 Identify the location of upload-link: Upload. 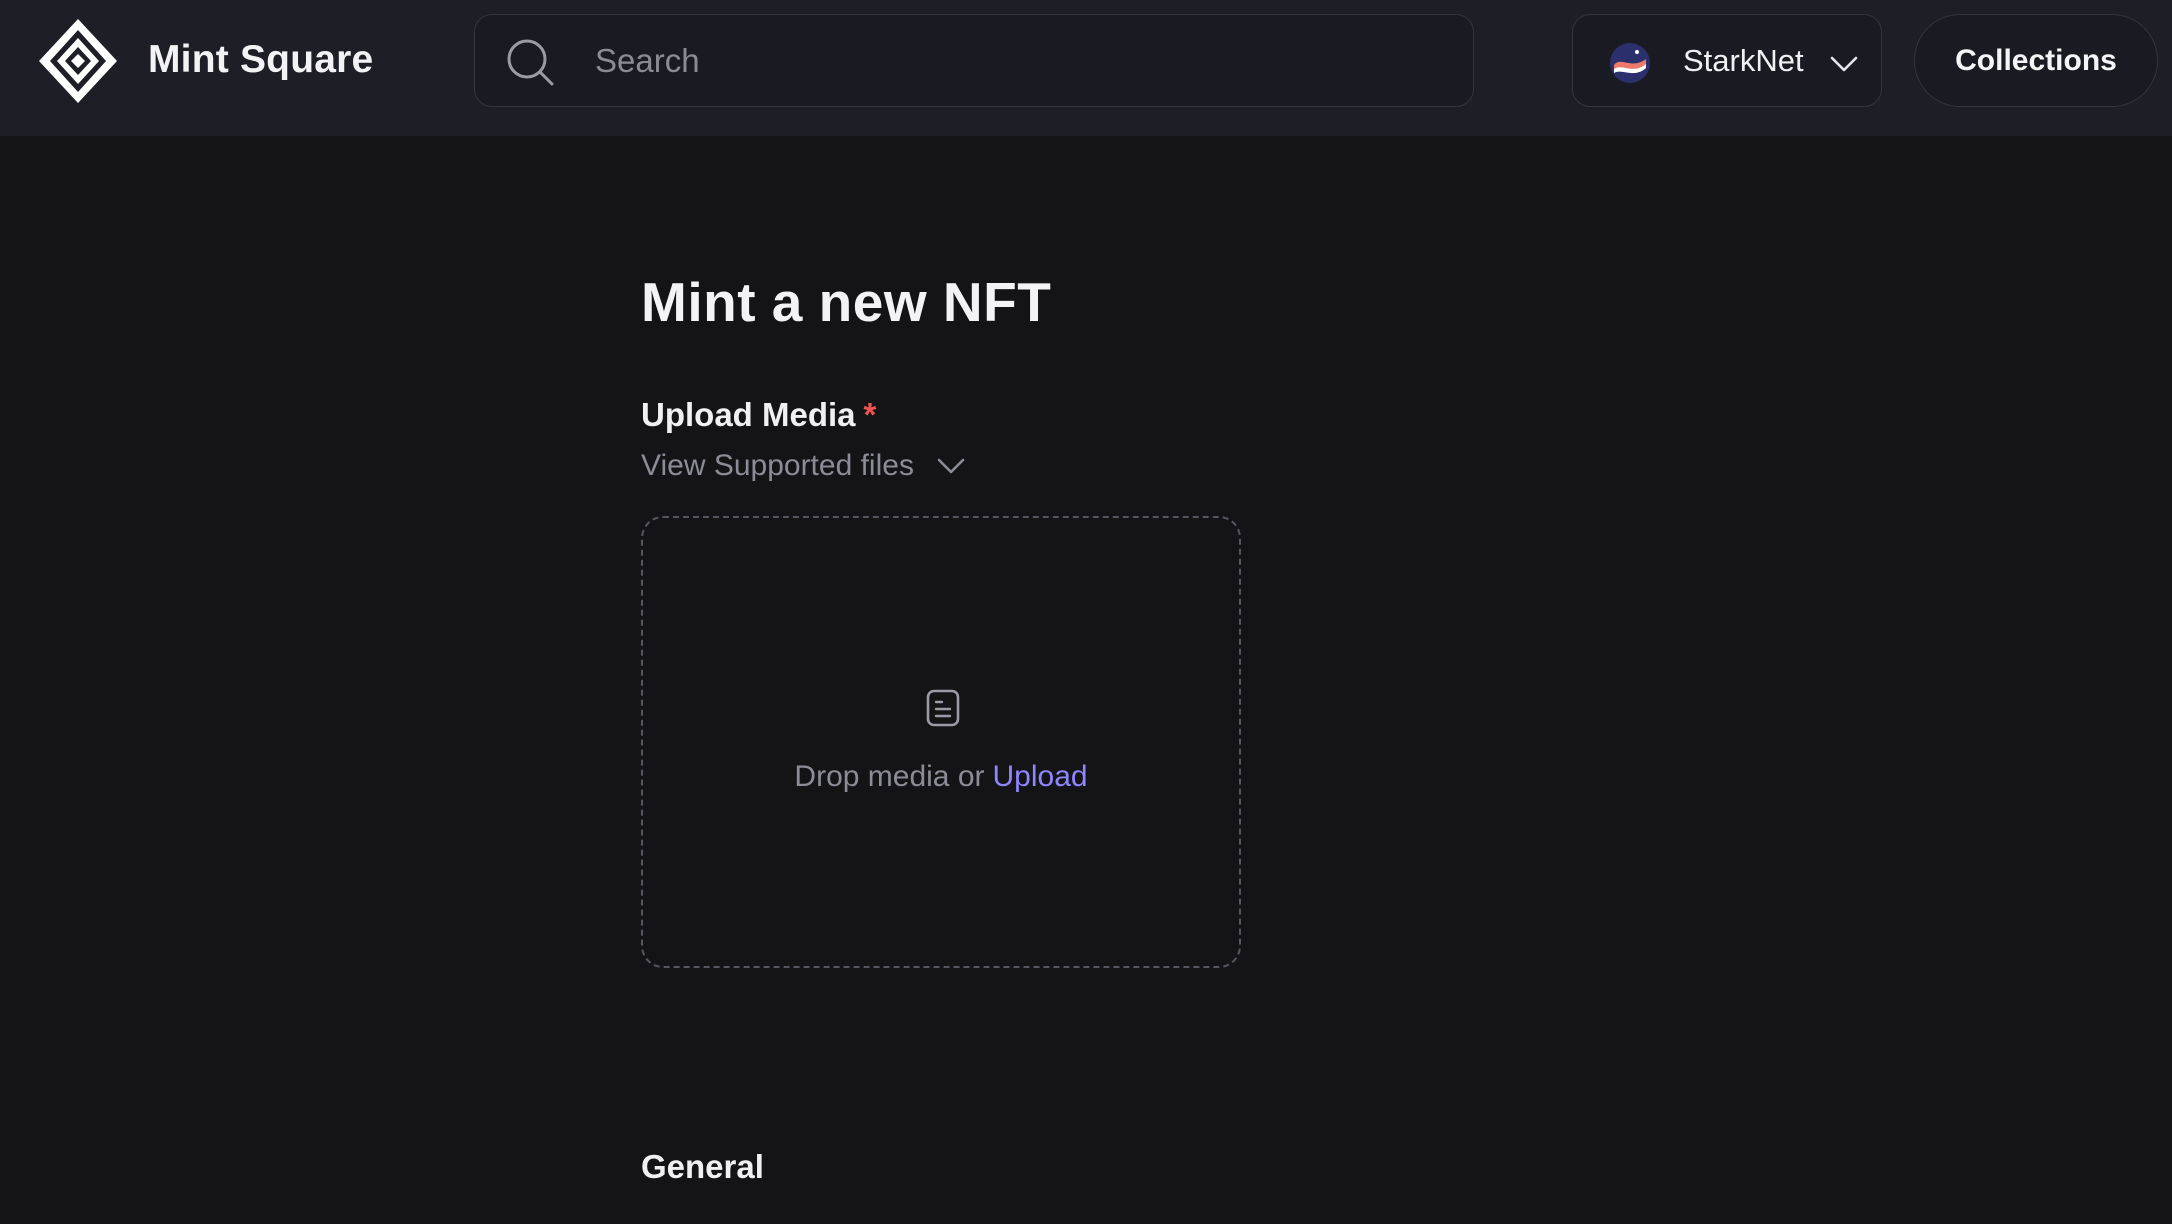
(1040, 776).